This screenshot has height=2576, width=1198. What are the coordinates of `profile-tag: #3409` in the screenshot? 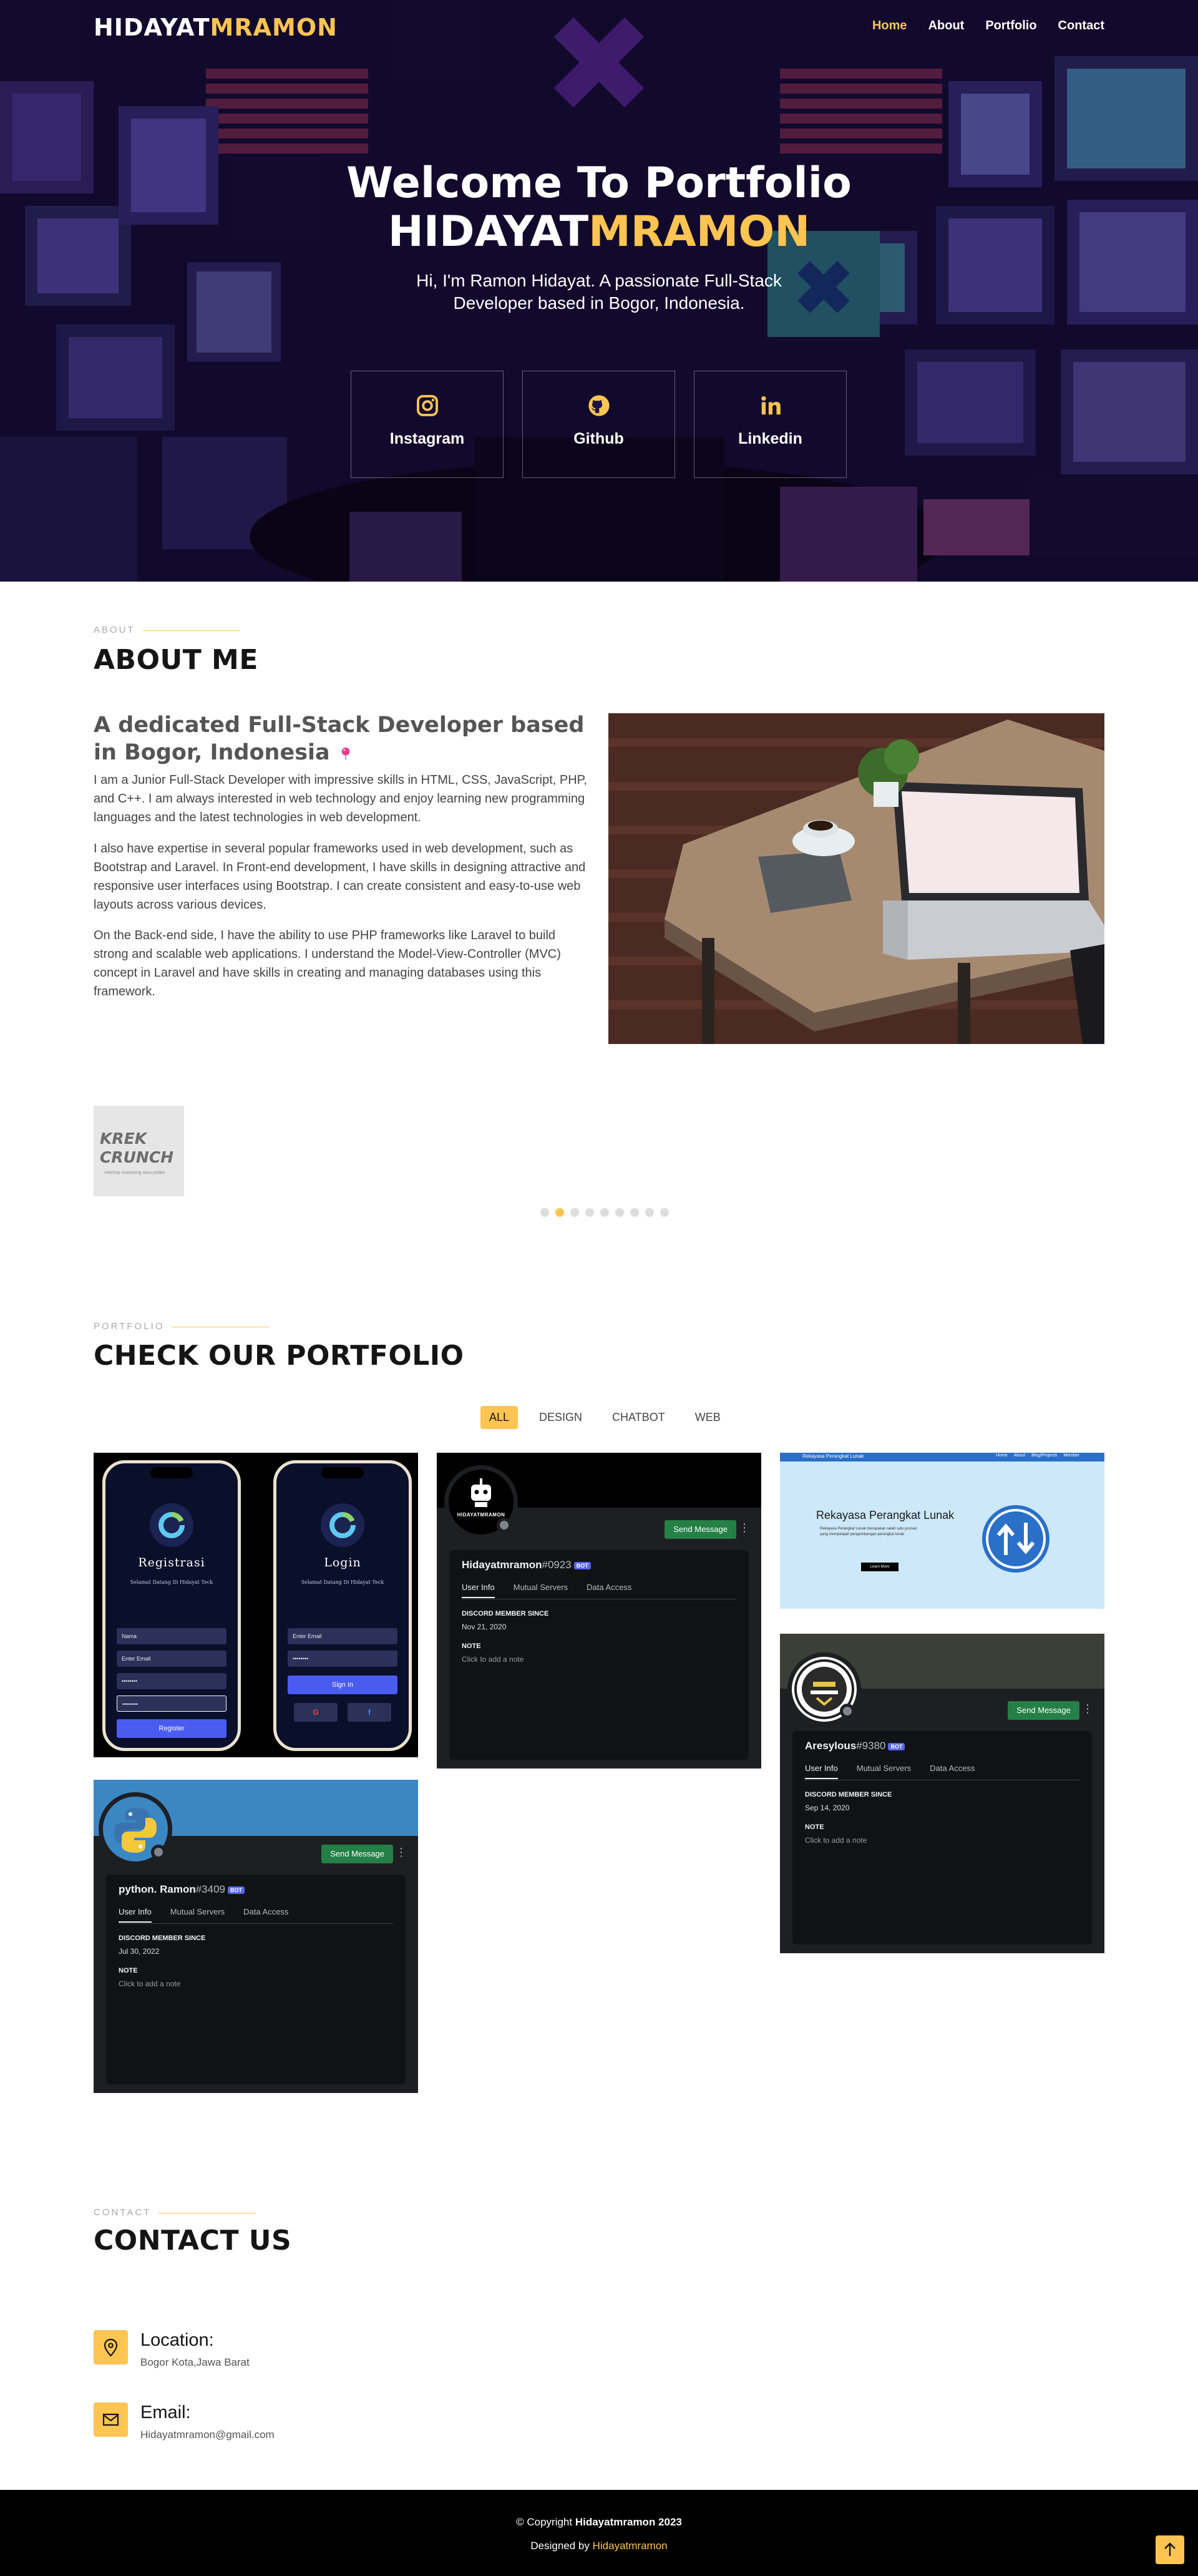 It's located at (210, 1889).